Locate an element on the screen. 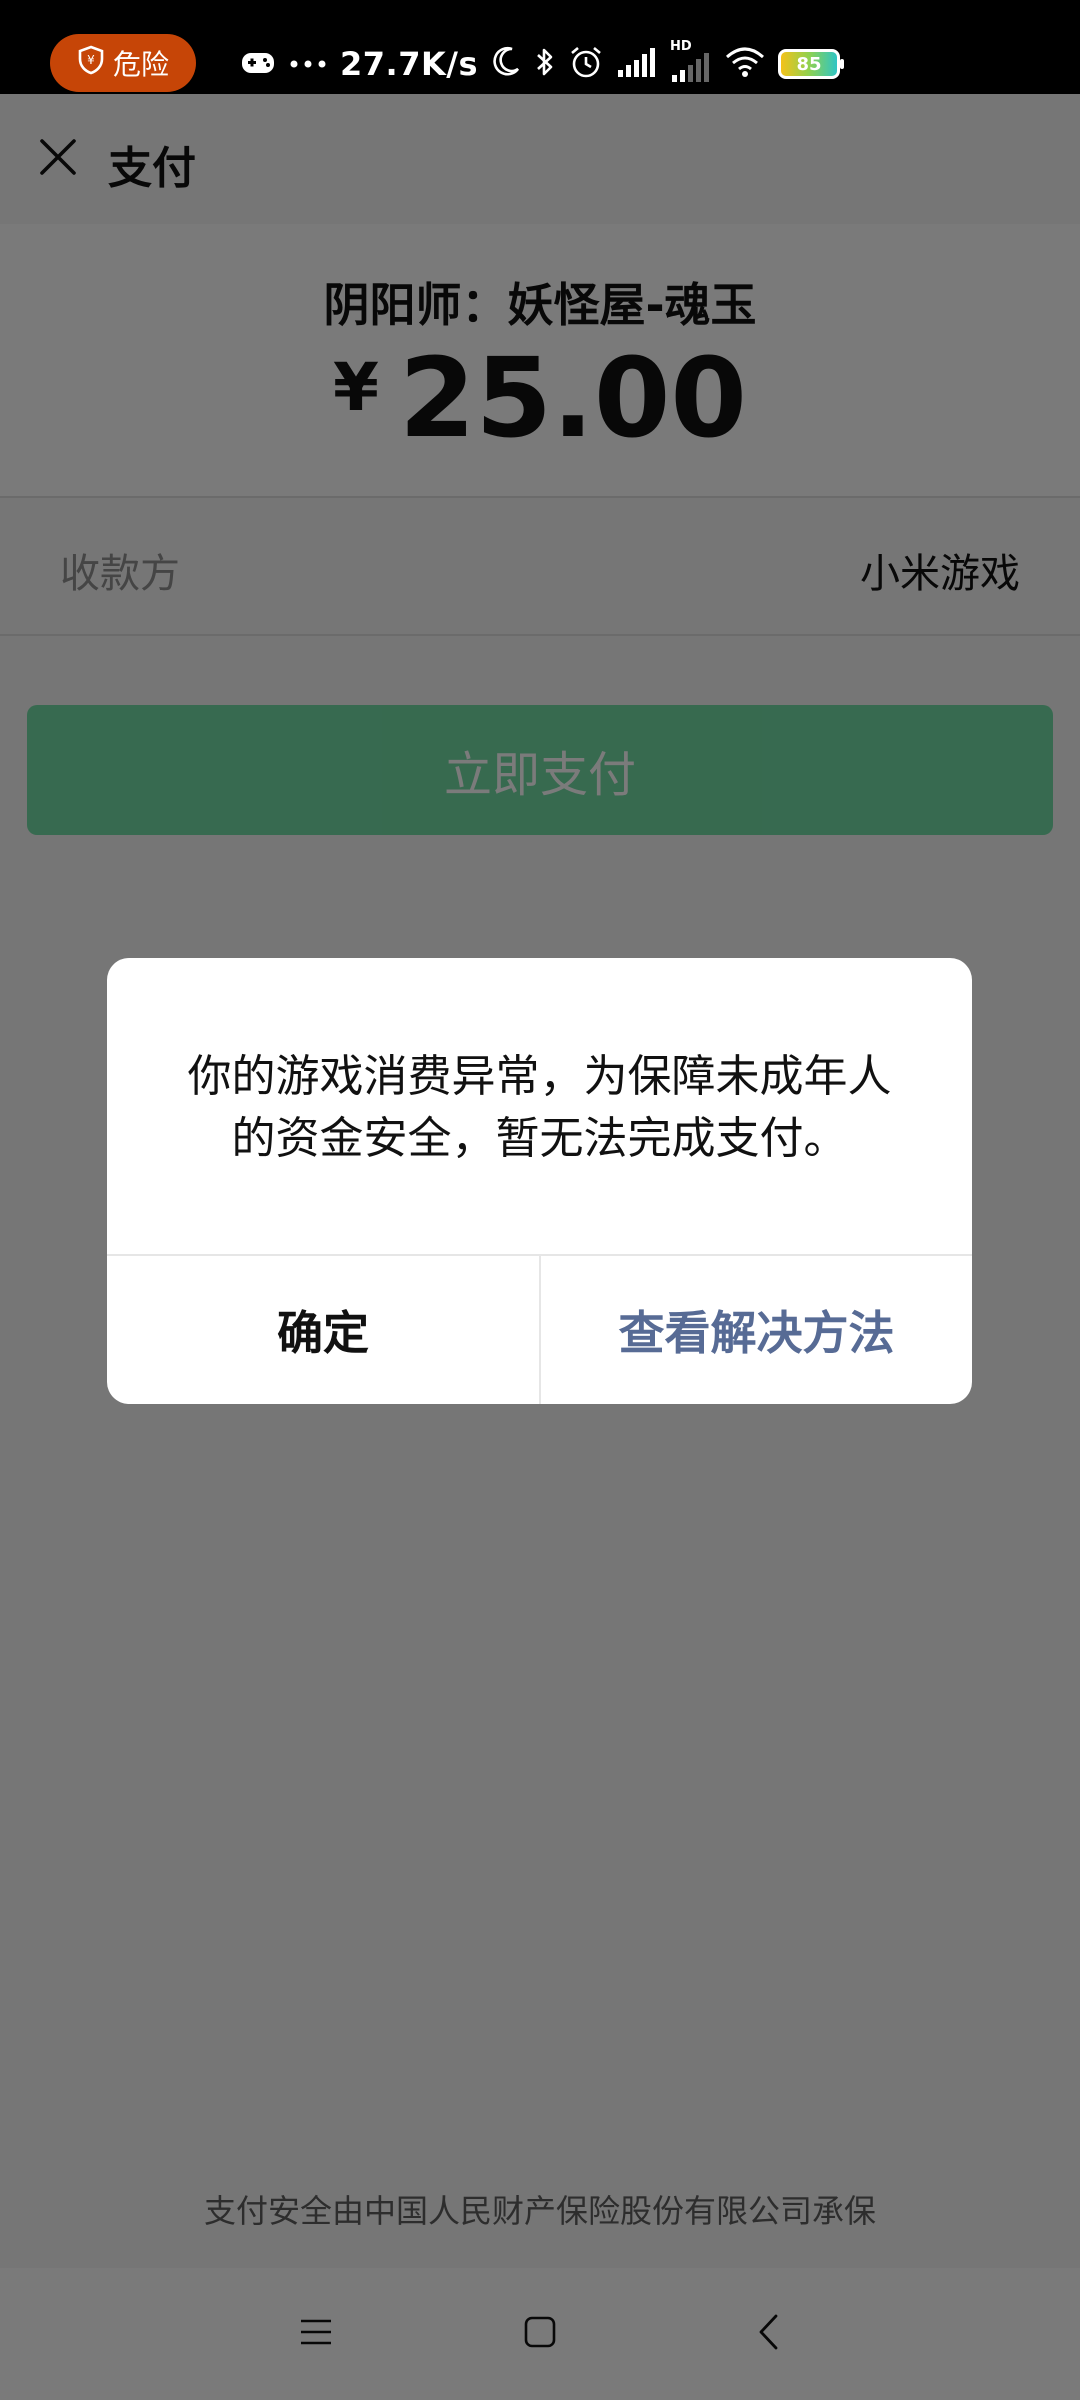 This screenshot has width=1080, height=2400. alert-dialog: 你的游戏消费异常，为保障未成年人的资金安全，暂无法完成支付。 确定 查看解决方法 is located at coordinates (539, 1181).